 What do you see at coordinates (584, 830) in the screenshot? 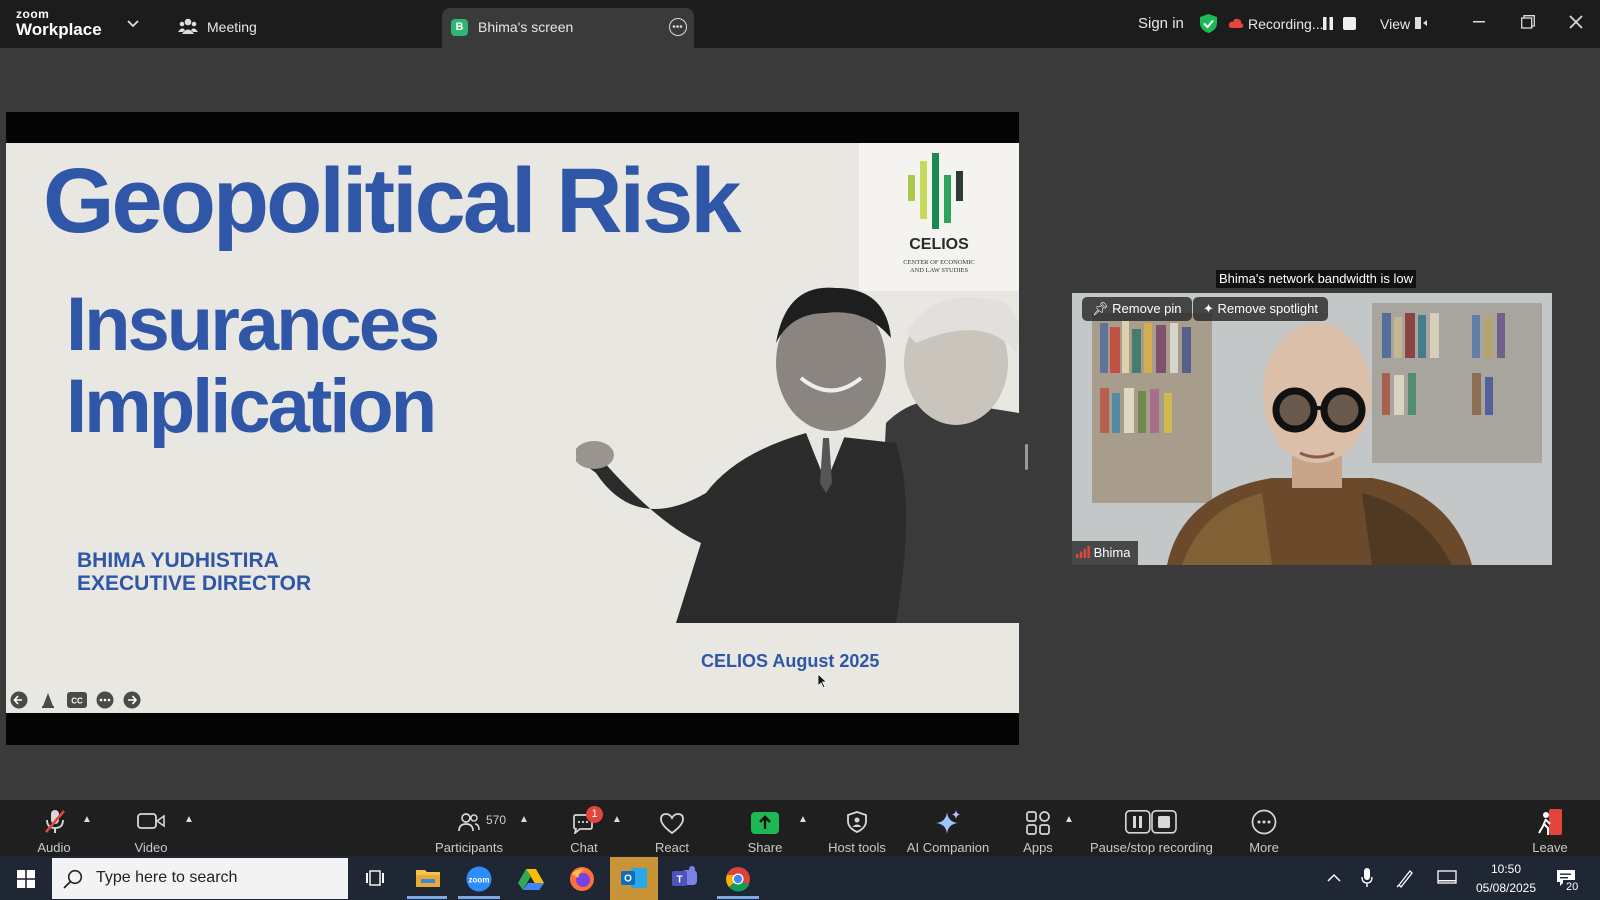
I see `chat-button: 1 Chat` at bounding box center [584, 830].